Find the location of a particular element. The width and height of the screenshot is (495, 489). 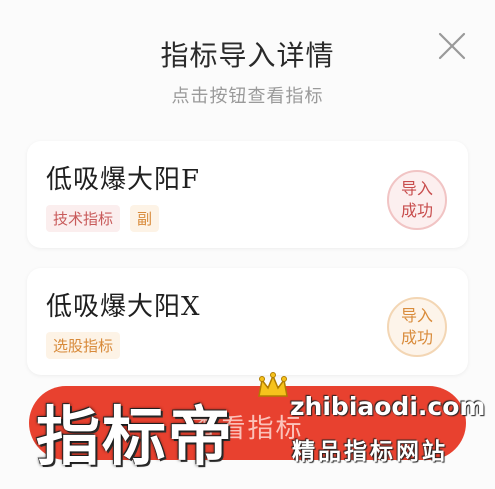

crown-icon is located at coordinates (273, 384).